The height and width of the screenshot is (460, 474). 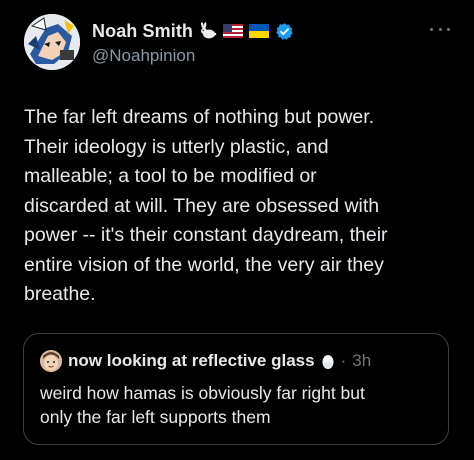 I want to click on tweet-header: Noah Smith @Noahpinion, so click(x=263, y=42).